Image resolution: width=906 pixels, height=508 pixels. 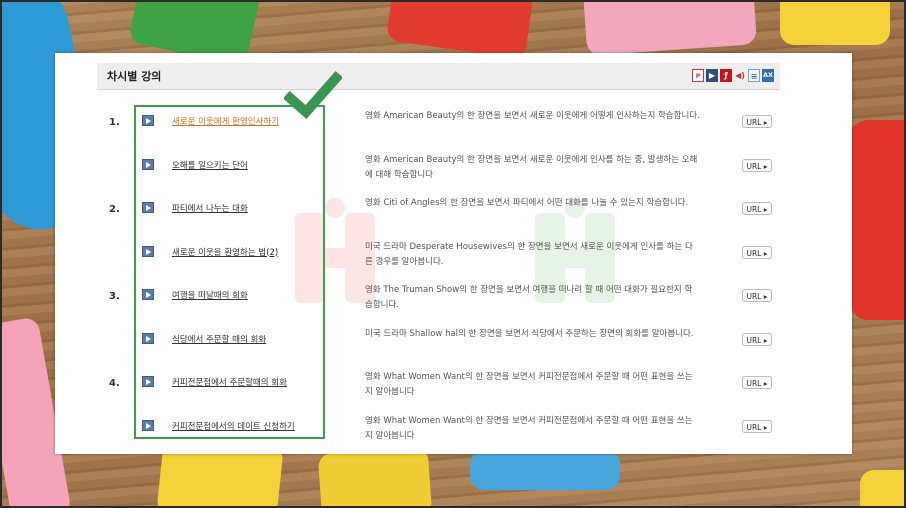 I want to click on format-icons: P ▶ ƒ ◀) ≡ AX, so click(x=733, y=75).